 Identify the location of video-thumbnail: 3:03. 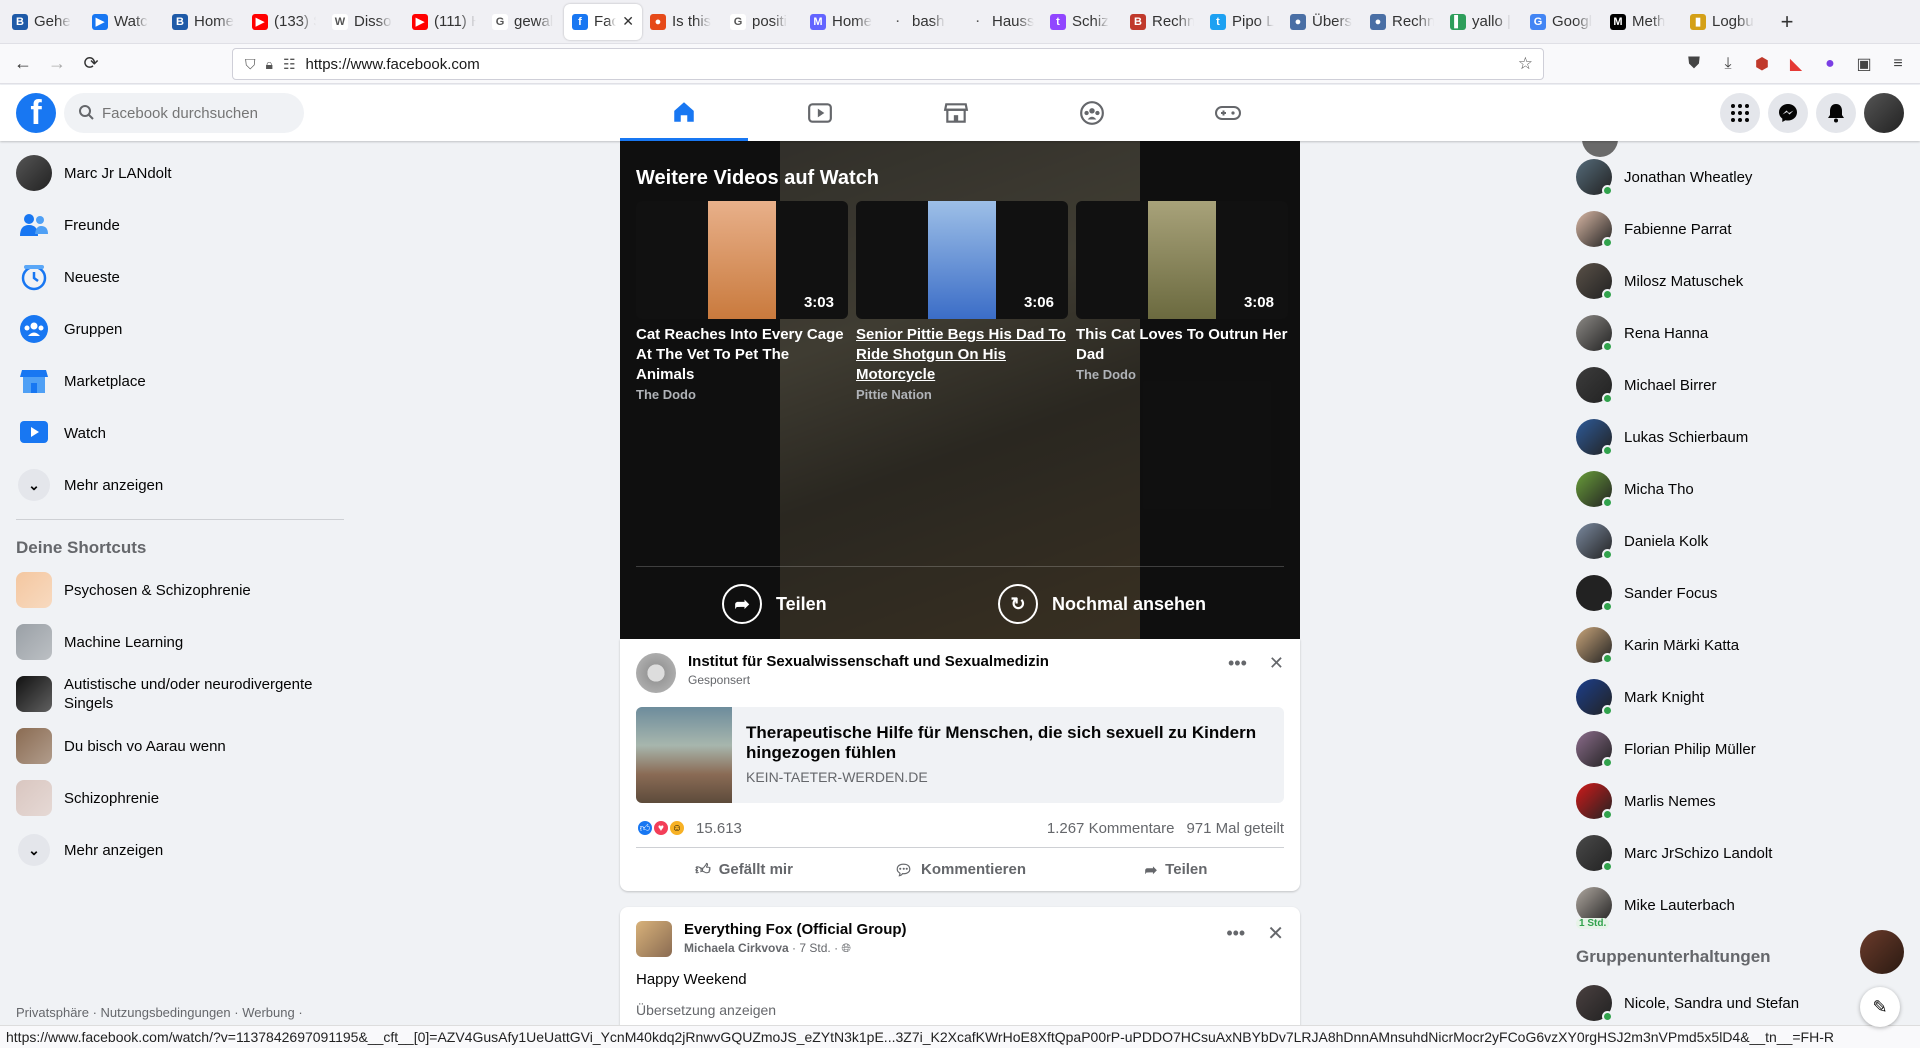
(742, 260).